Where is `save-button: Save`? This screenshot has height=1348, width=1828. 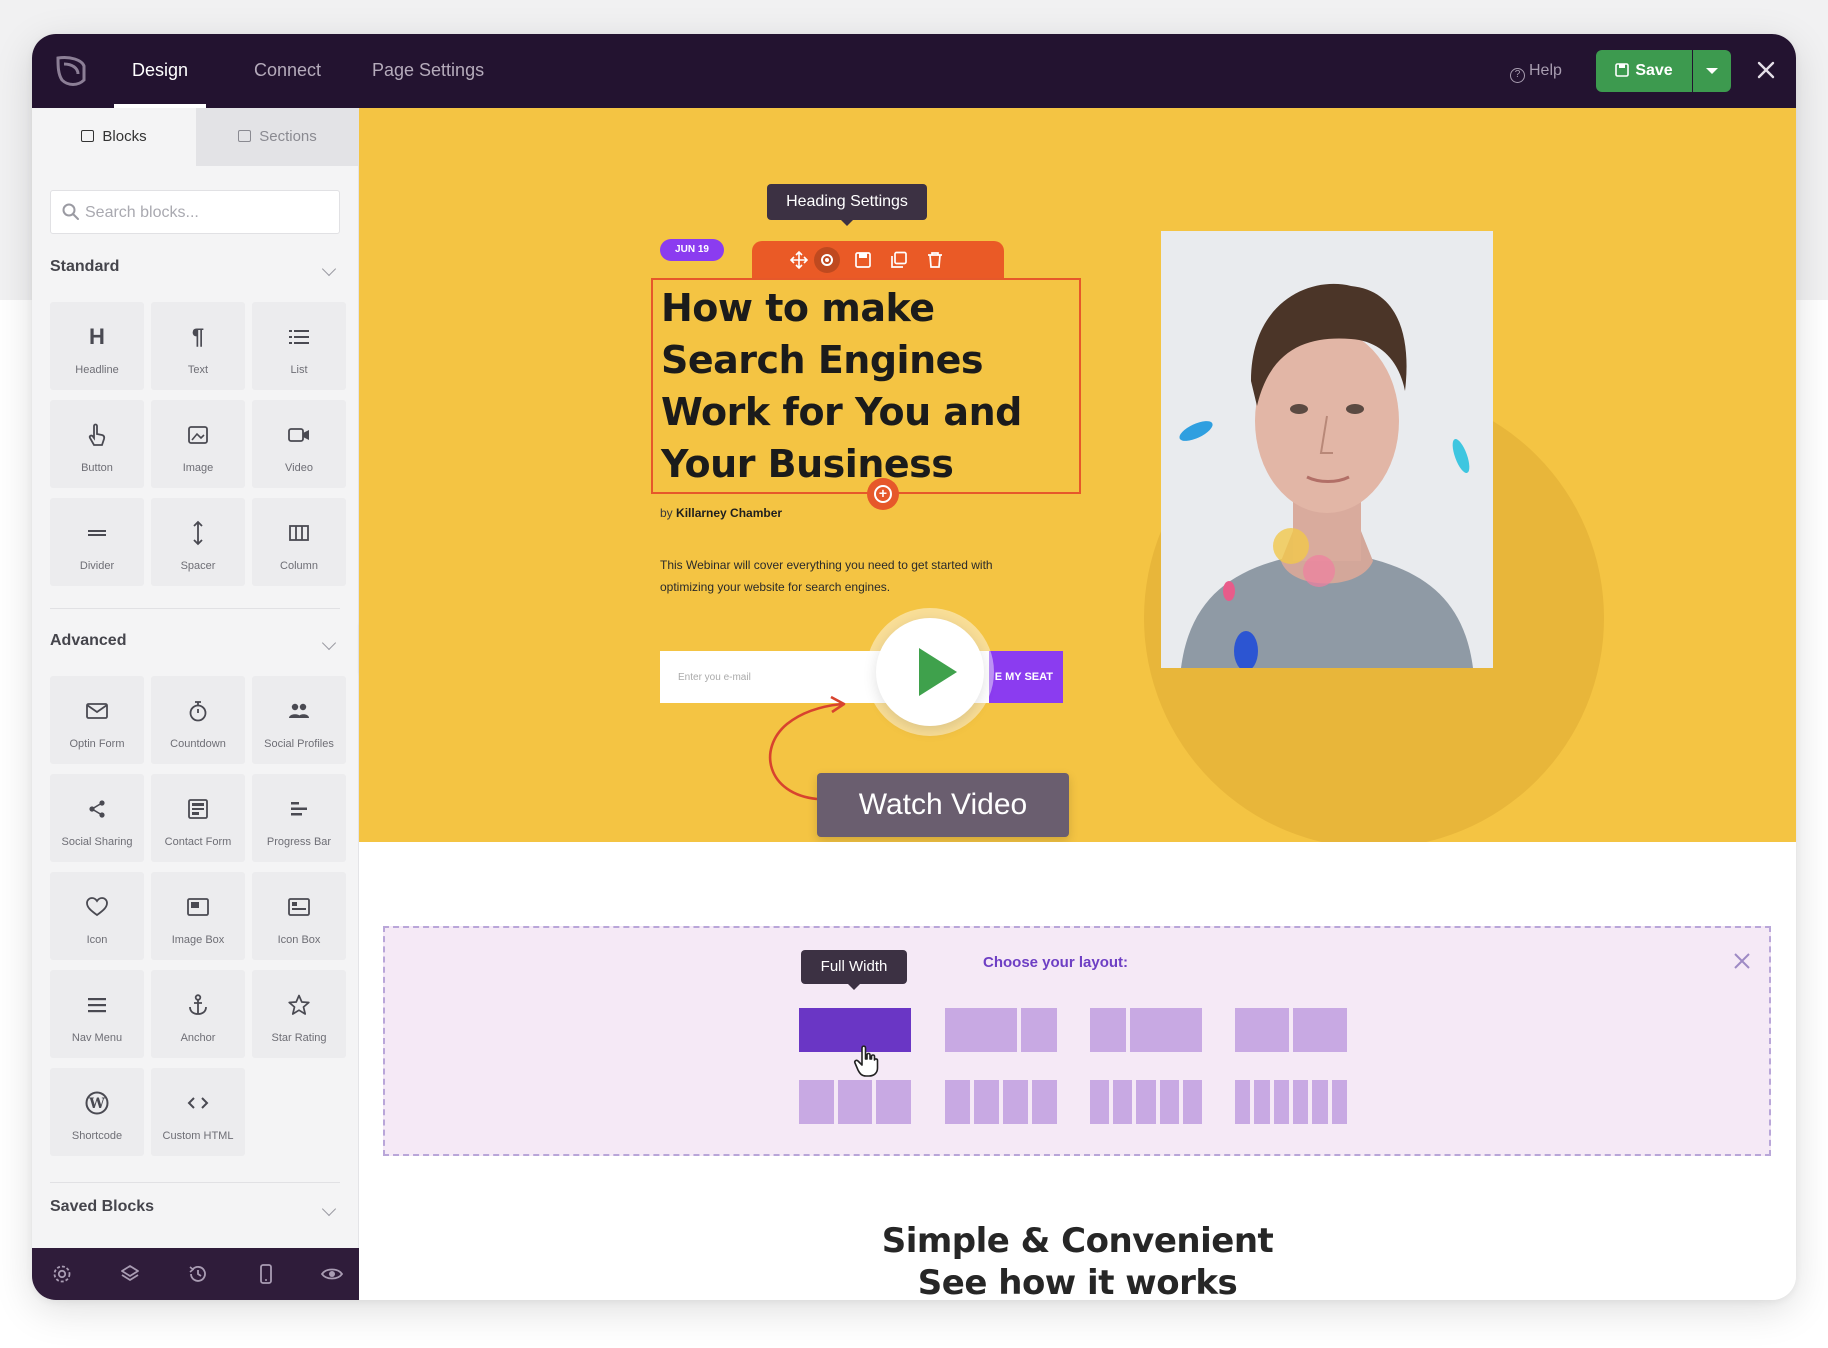
save-button: Save is located at coordinates (1644, 71).